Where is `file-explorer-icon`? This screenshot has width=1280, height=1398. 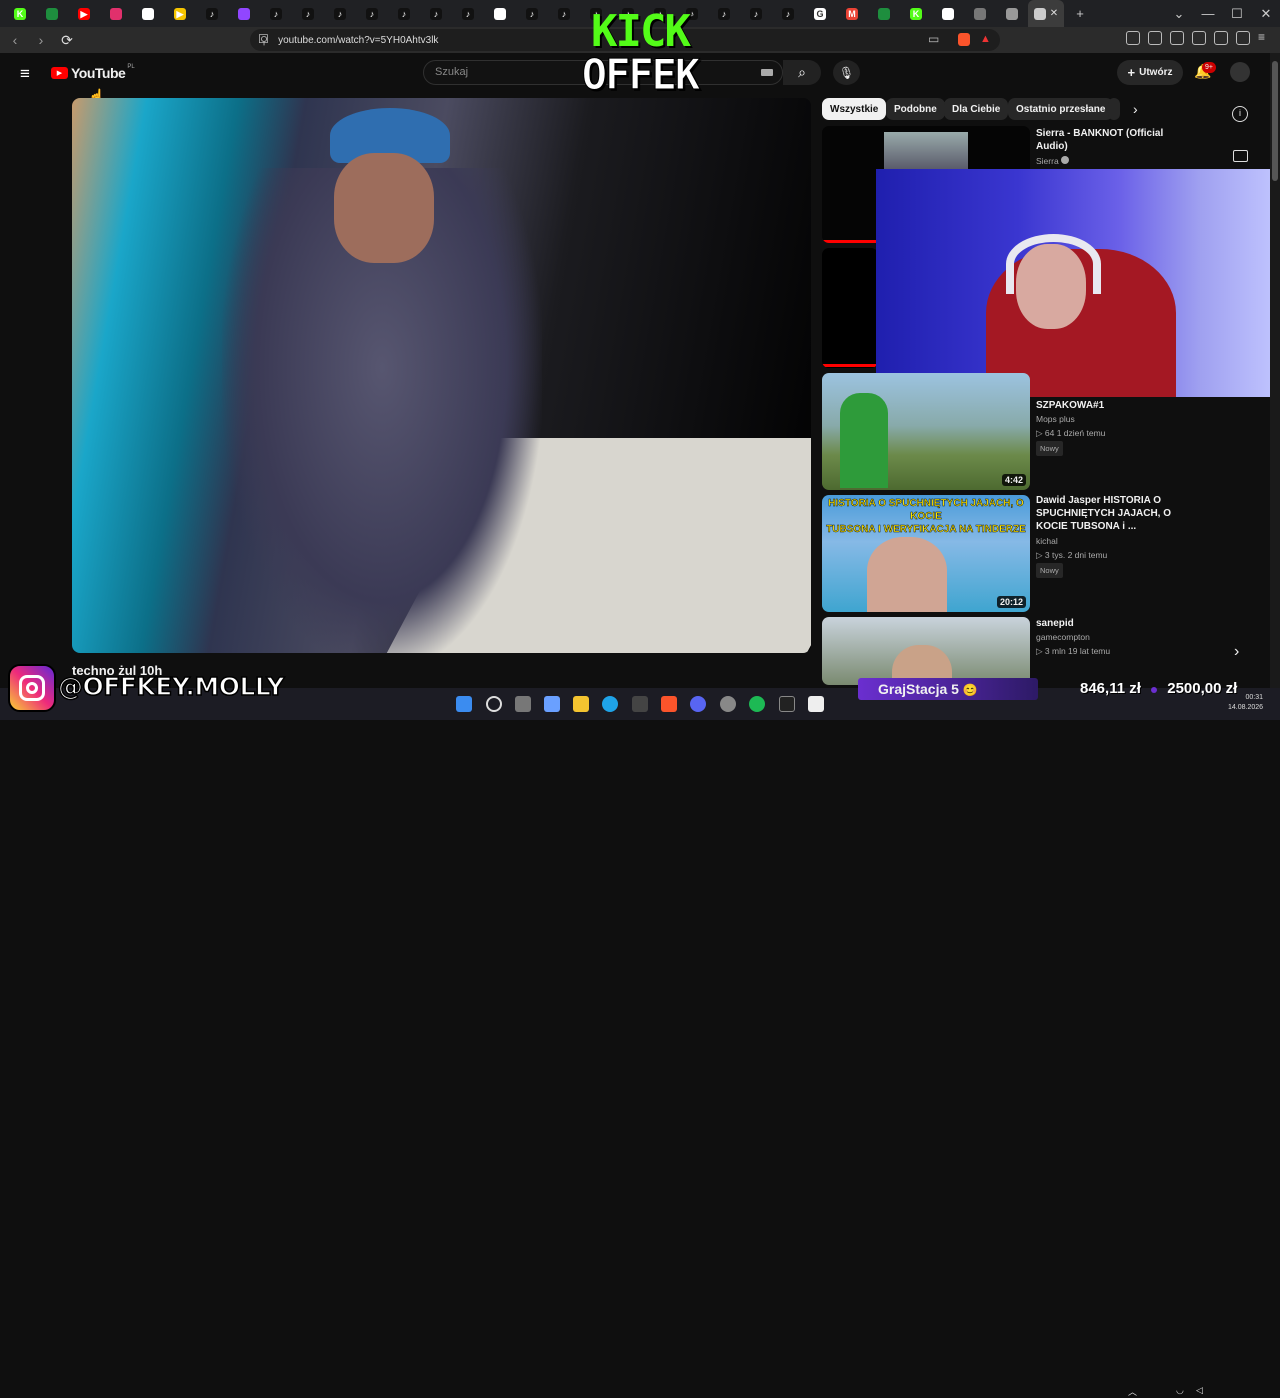
file-explorer-icon is located at coordinates (581, 704).